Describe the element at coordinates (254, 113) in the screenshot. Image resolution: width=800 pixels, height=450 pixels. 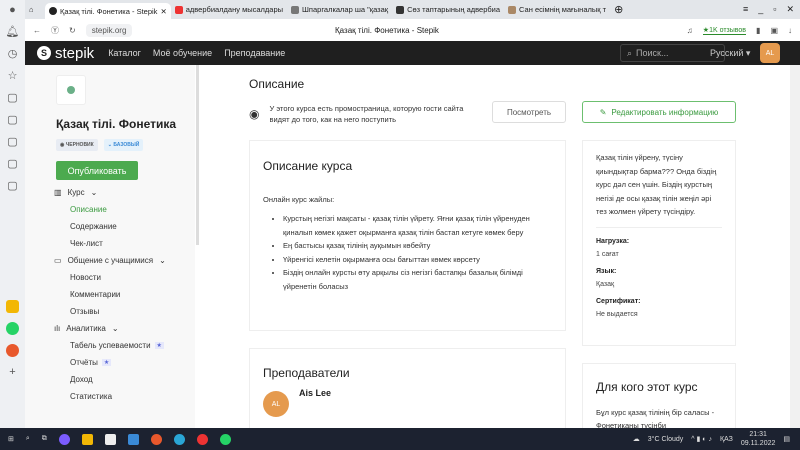
I see `eye-icon: ◉` at that location.